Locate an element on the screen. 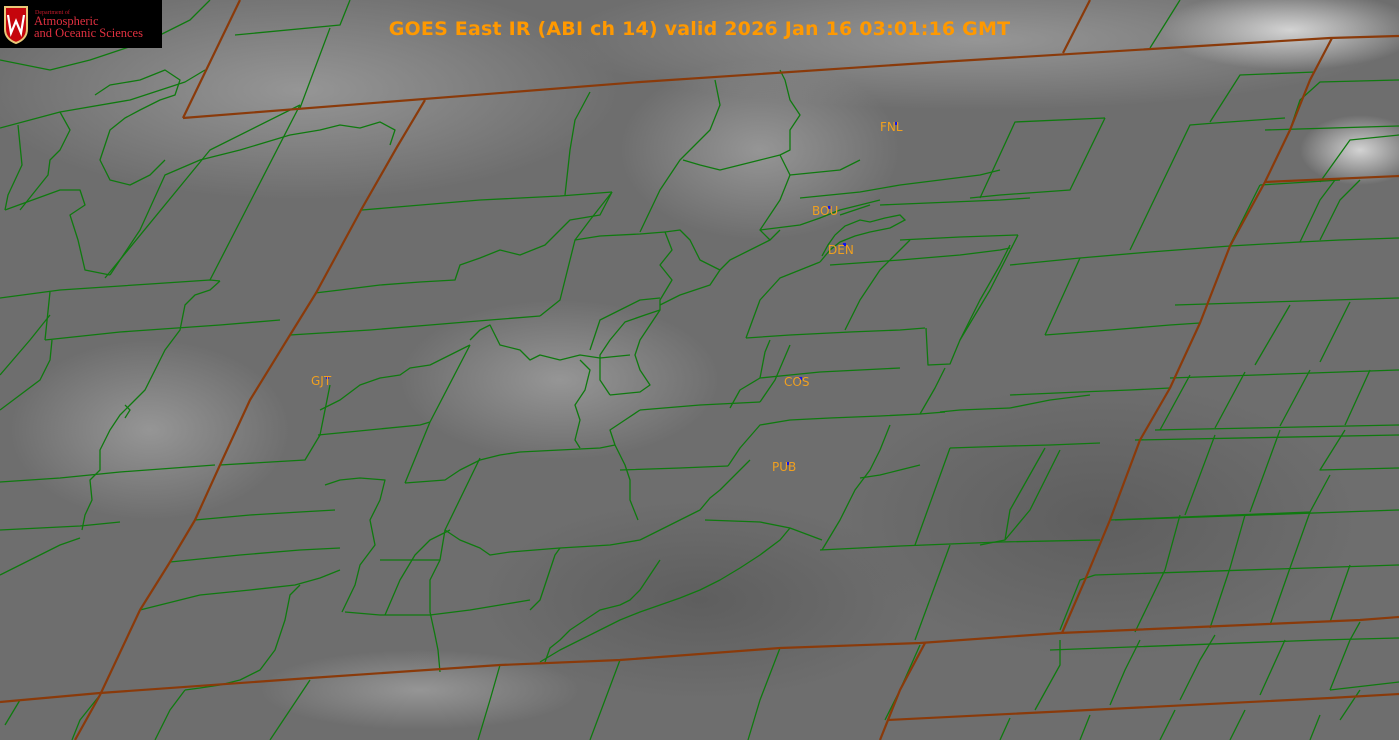 This screenshot has width=1399, height=740. station-label-den: DEN is located at coordinates (841, 250).